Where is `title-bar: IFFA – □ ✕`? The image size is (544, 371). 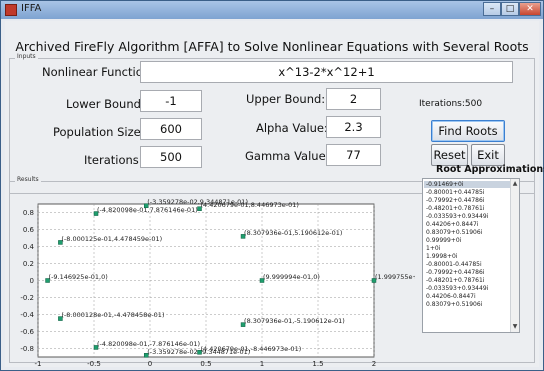
title-bar: IFFA – □ ✕ is located at coordinates (272, 10).